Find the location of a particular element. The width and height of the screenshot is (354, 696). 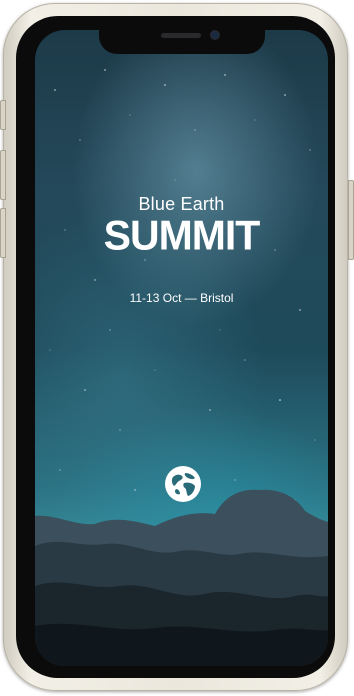

notch is located at coordinates (182, 42).